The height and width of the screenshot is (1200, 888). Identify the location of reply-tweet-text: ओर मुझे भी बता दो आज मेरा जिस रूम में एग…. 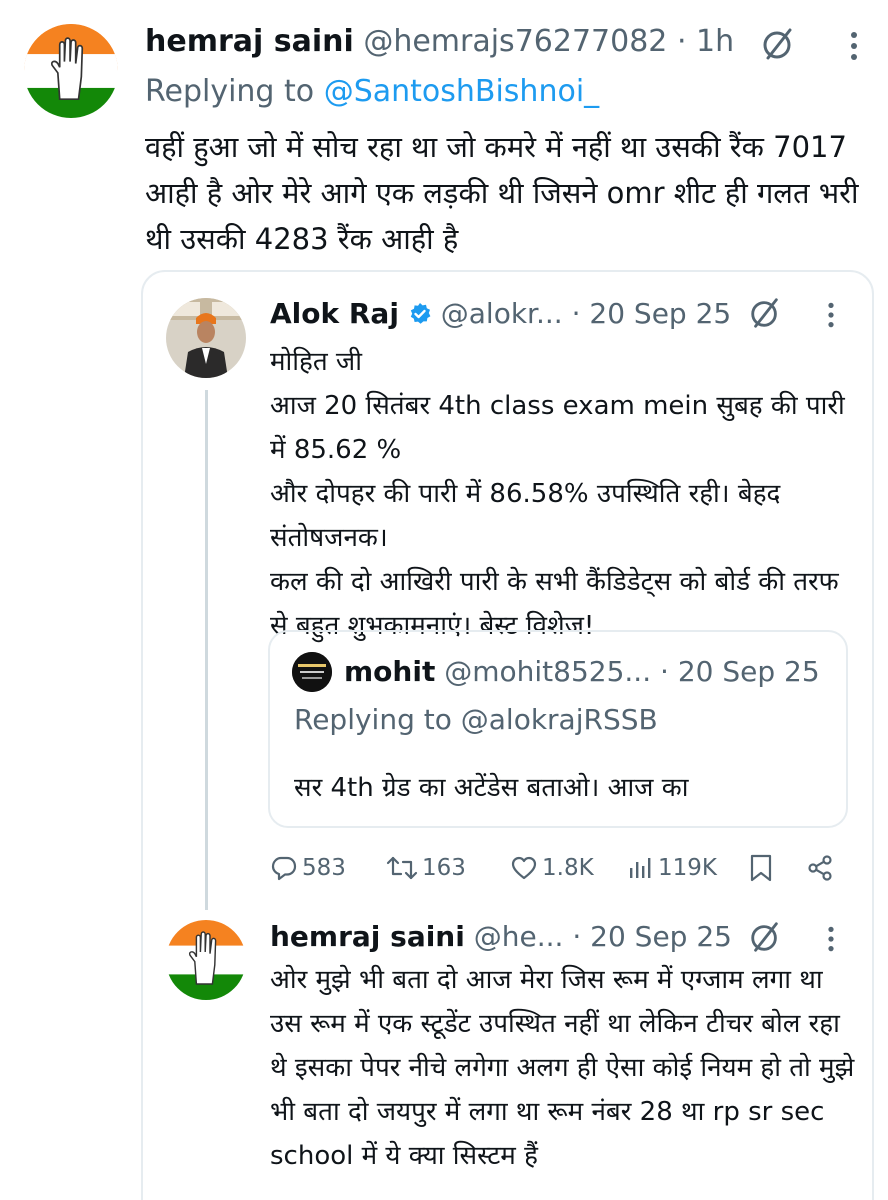
(562, 1068).